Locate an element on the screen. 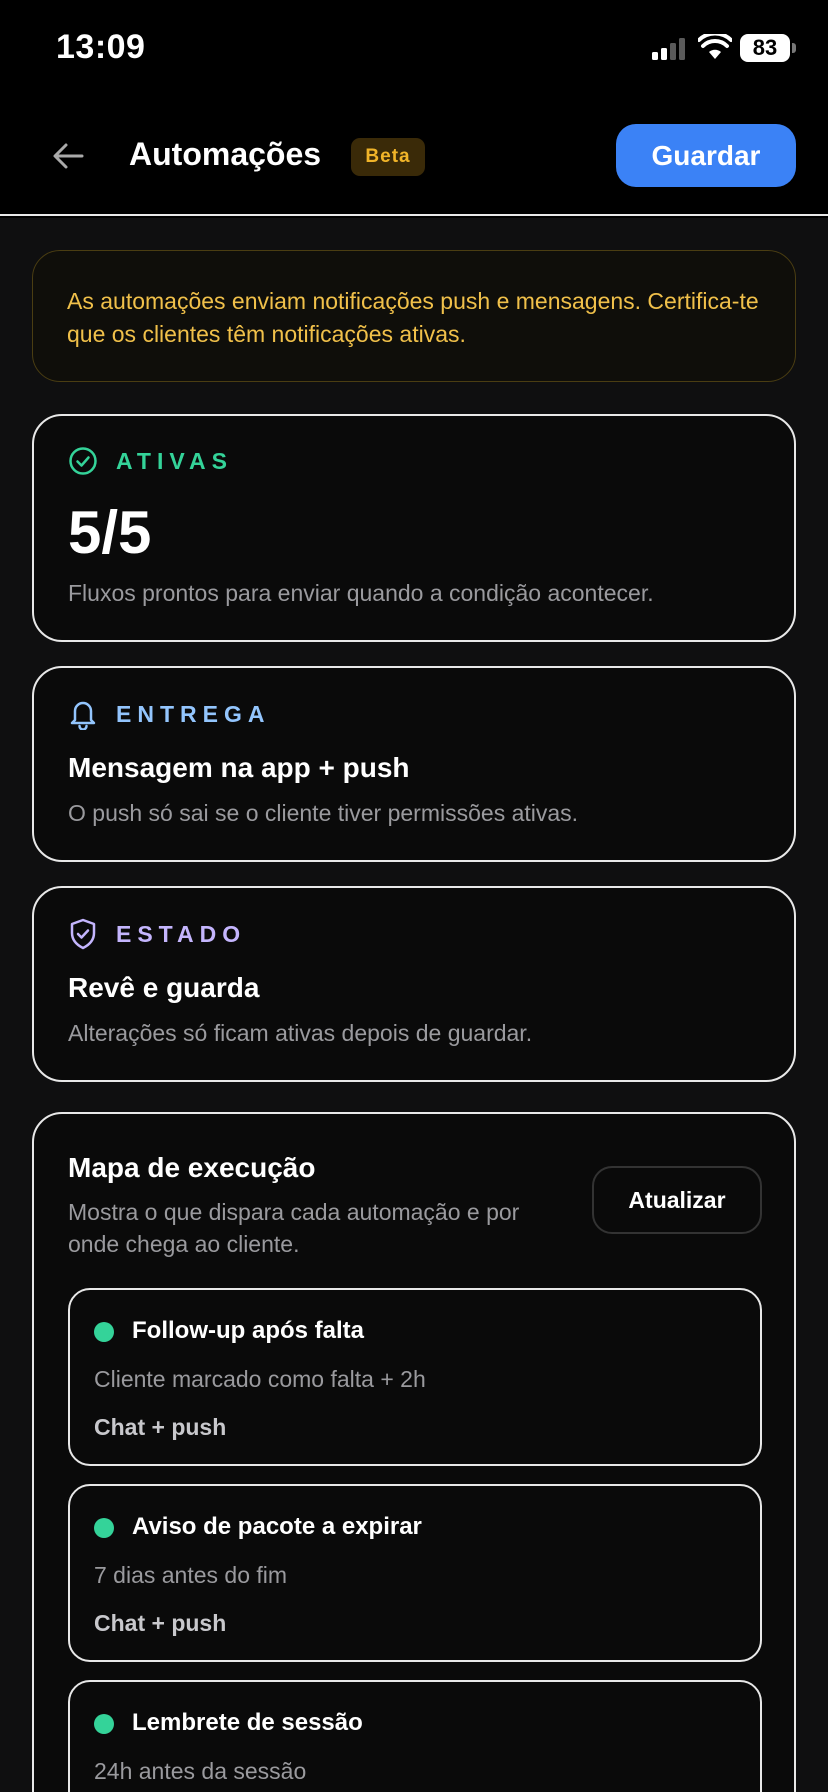  status-time: 13:09 is located at coordinates (101, 47).